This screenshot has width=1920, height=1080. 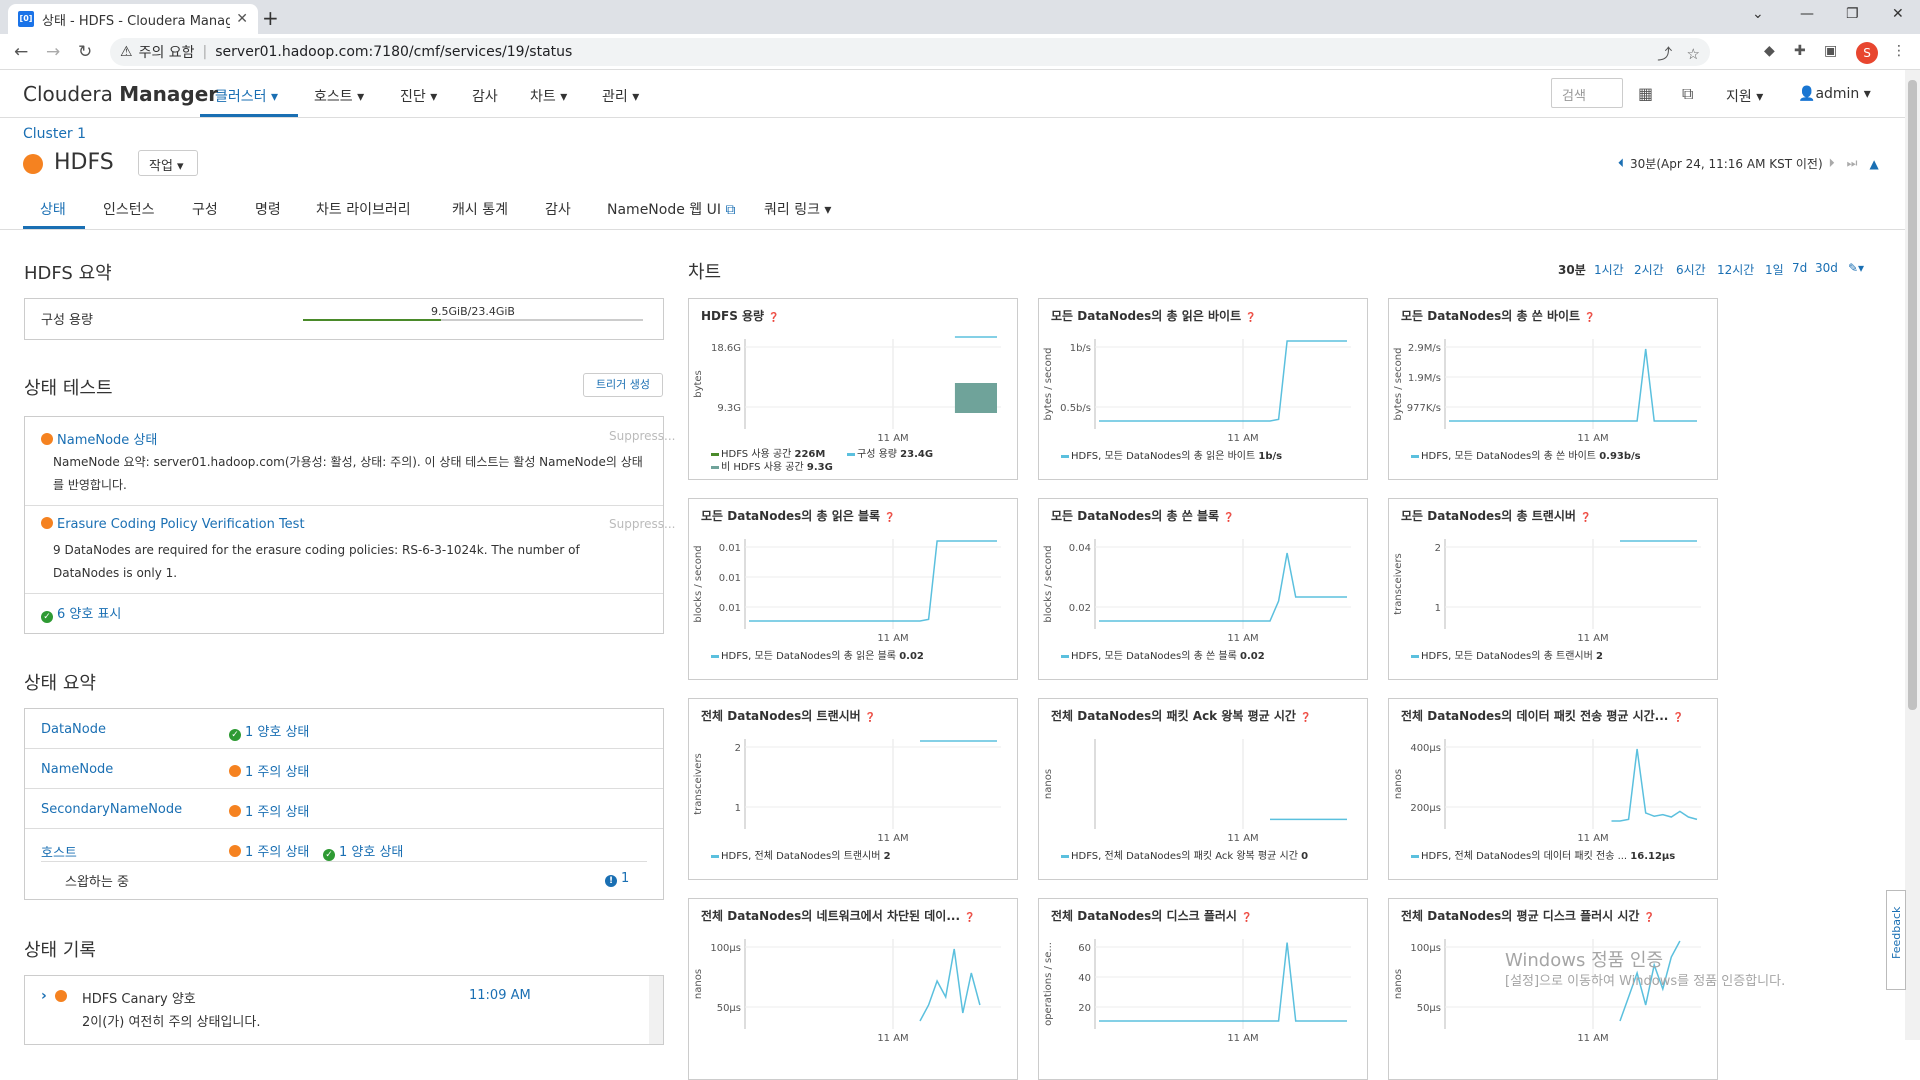 What do you see at coordinates (1398, 584) in the screenshot?
I see `y-axis-label: transceivers` at bounding box center [1398, 584].